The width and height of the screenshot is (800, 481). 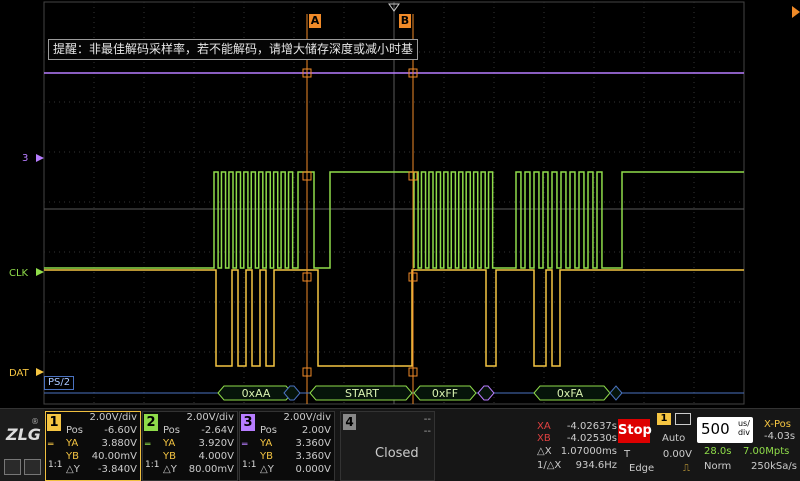 What do you see at coordinates (362, 393) in the screenshot?
I see `decode-frame: START` at bounding box center [362, 393].